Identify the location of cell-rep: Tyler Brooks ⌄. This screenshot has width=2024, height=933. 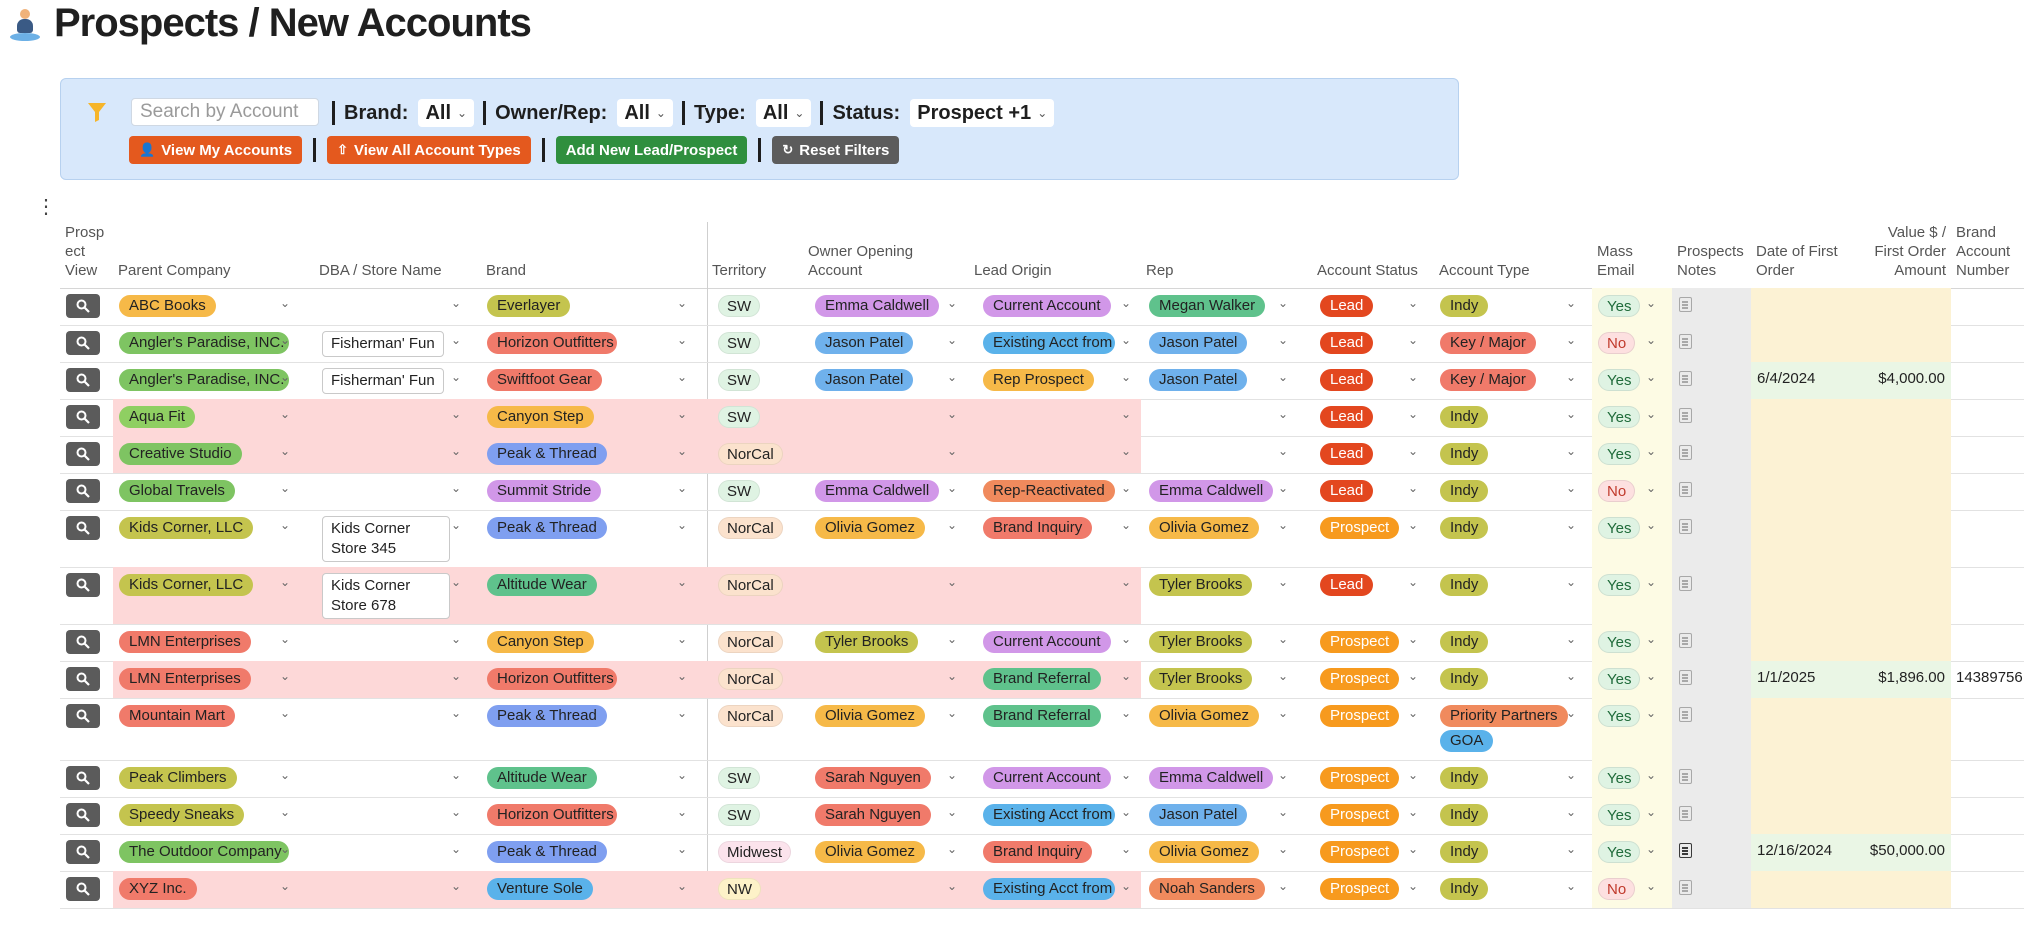
(1226, 642).